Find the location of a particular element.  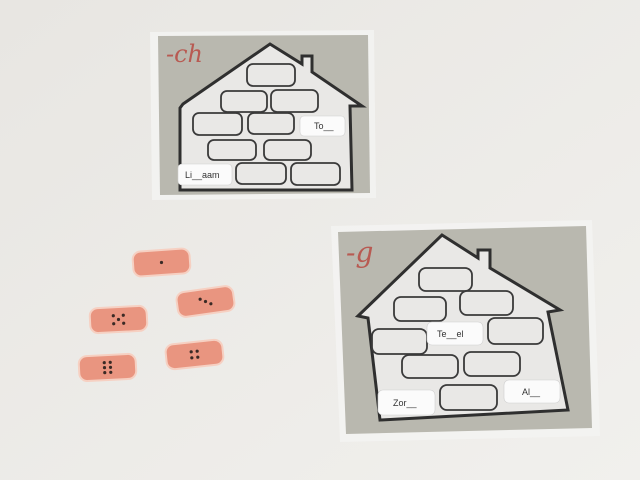

card-heading: -ch is located at coordinates (184, 54).